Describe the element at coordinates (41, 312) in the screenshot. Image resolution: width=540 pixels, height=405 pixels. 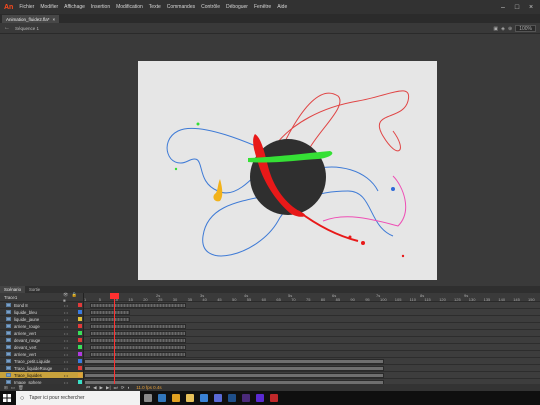
I see `layer-row: liquide_bleu • •` at that location.